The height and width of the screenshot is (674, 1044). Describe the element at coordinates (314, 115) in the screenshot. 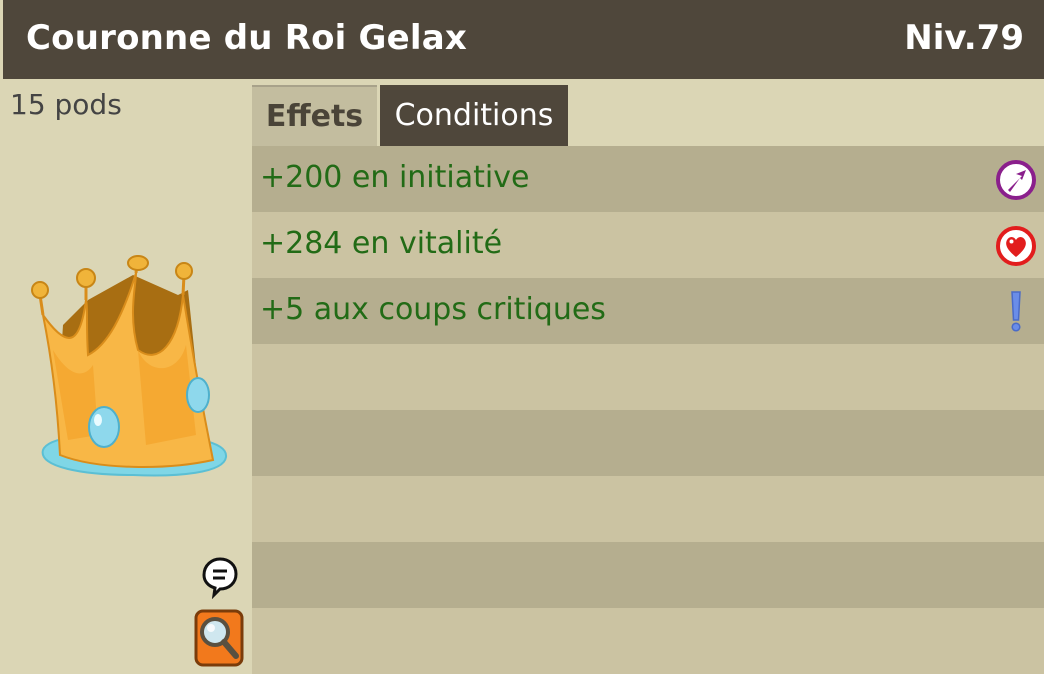

I see `tab-effets: Effets` at that location.